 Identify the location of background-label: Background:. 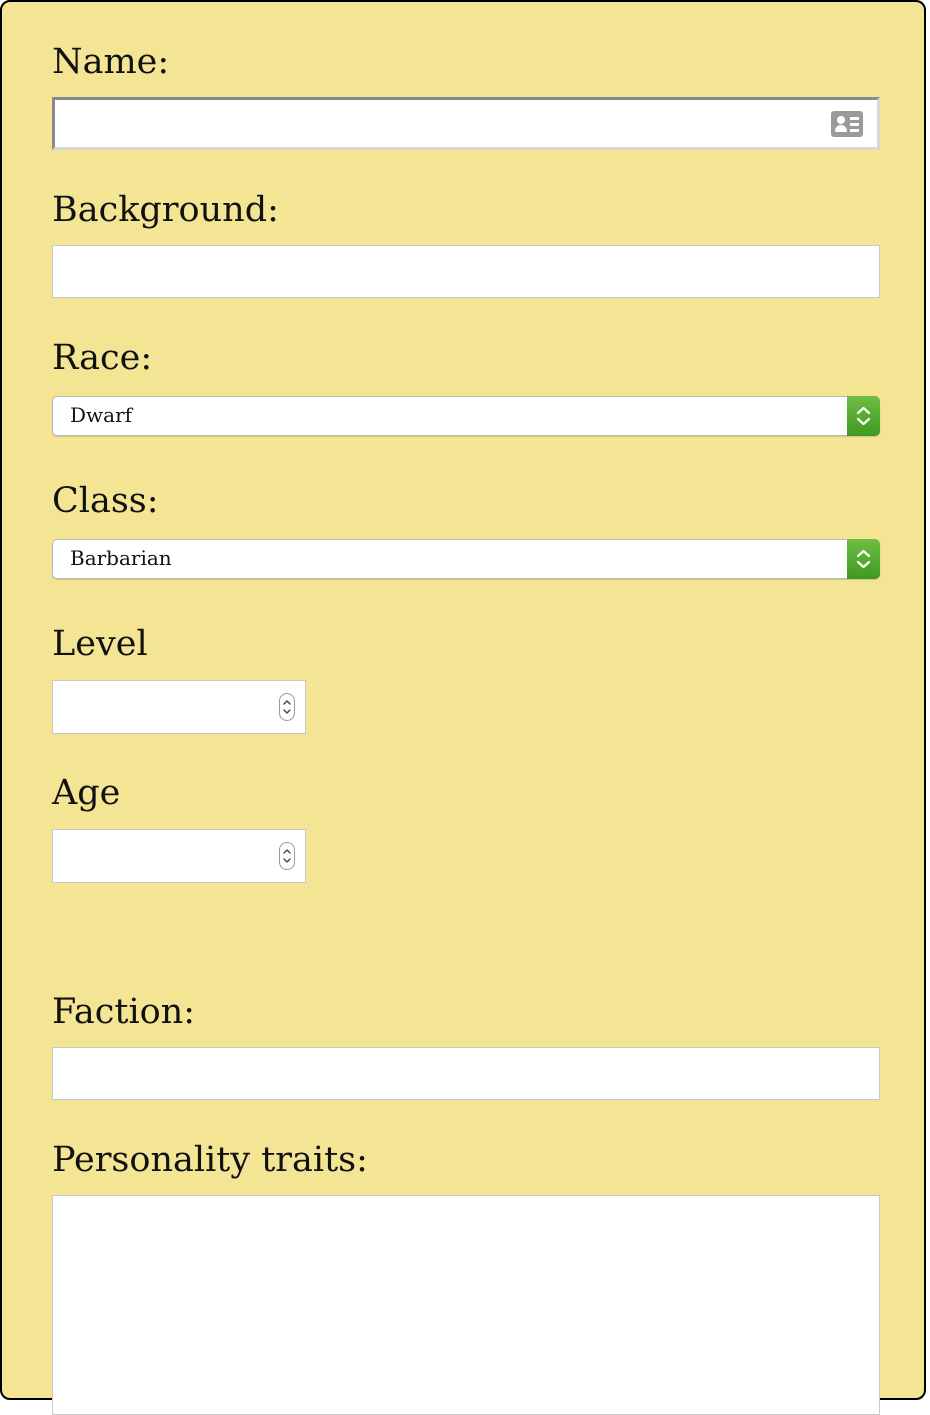
(165, 210).